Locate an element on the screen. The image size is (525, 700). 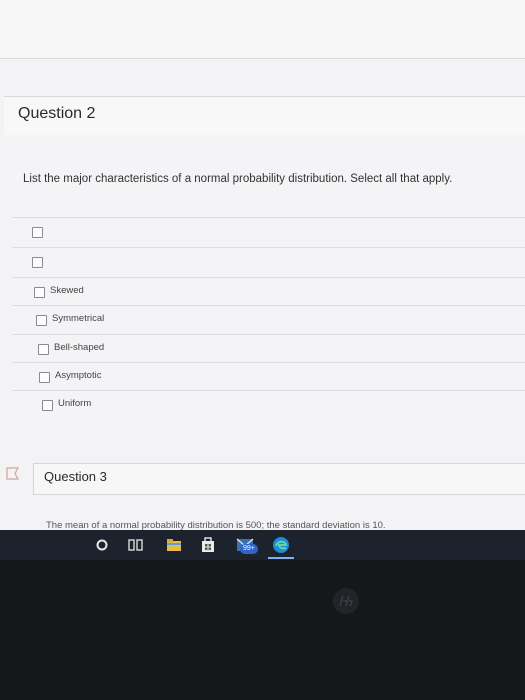
question-3-header: Question 3 is located at coordinates (279, 479).